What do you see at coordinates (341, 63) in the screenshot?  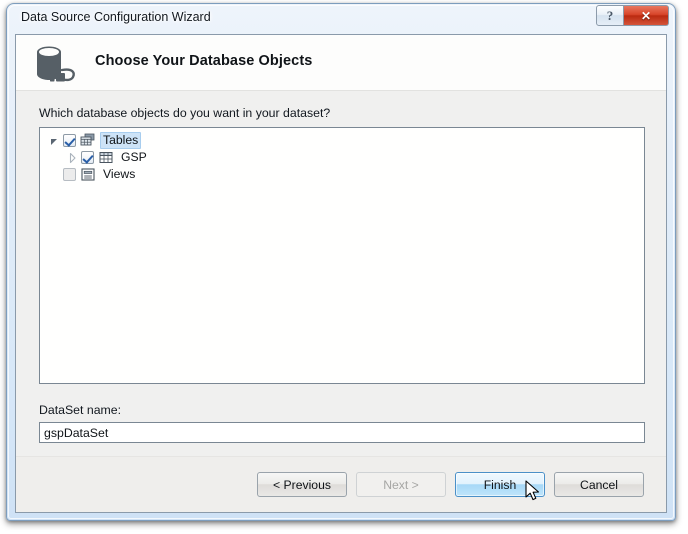 I see `header-band: Choose Your Database Objects` at bounding box center [341, 63].